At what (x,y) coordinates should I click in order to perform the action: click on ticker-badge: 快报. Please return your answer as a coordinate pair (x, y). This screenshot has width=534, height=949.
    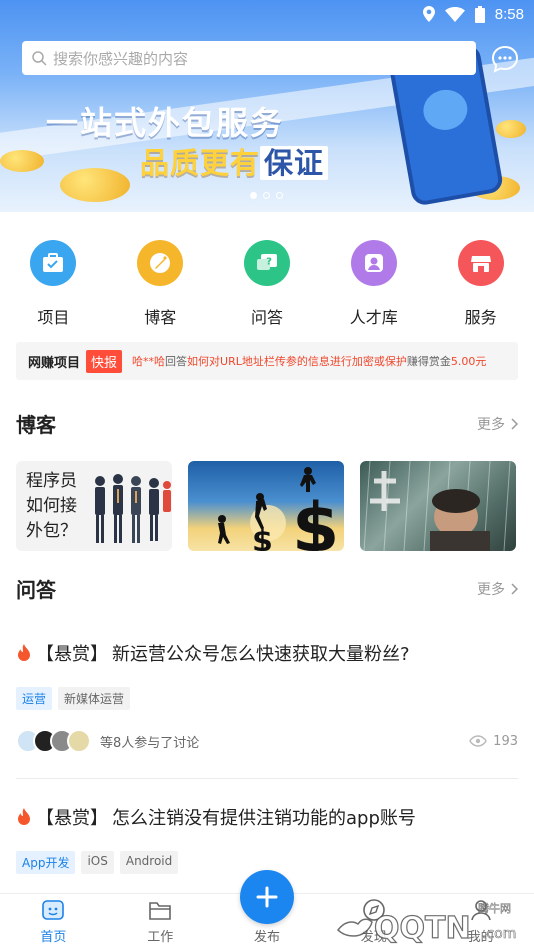
    Looking at the image, I should click on (104, 361).